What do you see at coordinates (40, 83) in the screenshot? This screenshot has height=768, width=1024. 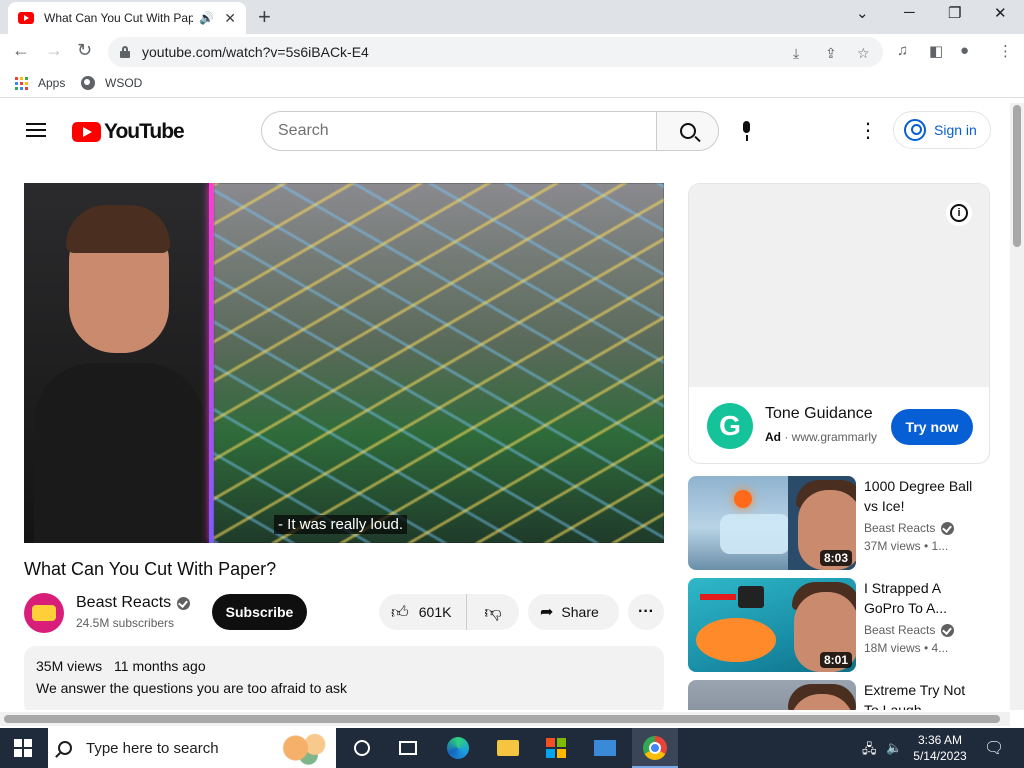 I see `bookmark-apps: Apps` at bounding box center [40, 83].